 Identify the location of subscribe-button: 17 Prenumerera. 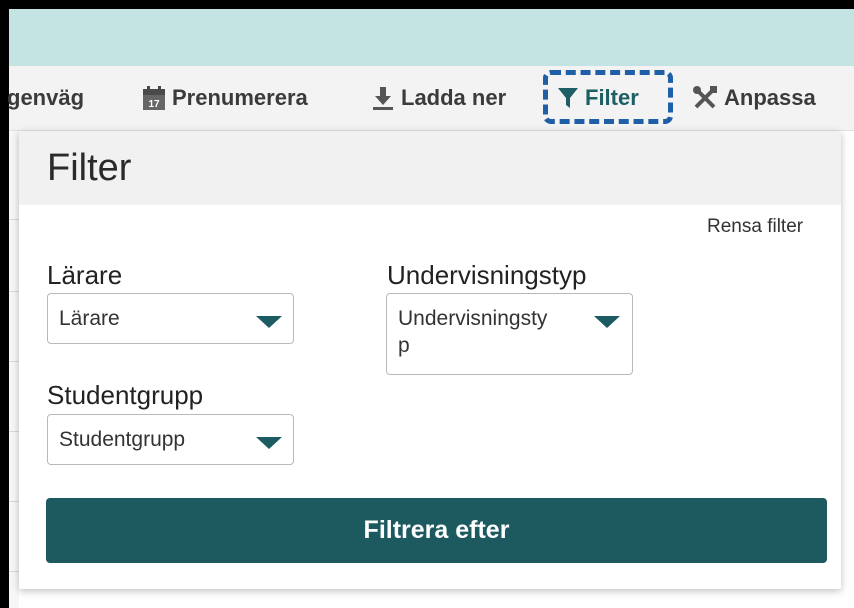
(225, 98).